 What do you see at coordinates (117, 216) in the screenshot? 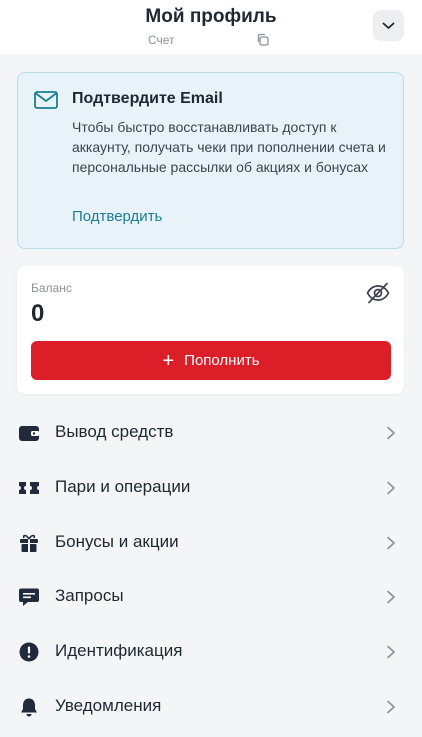
I see `confirm-email-link: Подтвердить` at bounding box center [117, 216].